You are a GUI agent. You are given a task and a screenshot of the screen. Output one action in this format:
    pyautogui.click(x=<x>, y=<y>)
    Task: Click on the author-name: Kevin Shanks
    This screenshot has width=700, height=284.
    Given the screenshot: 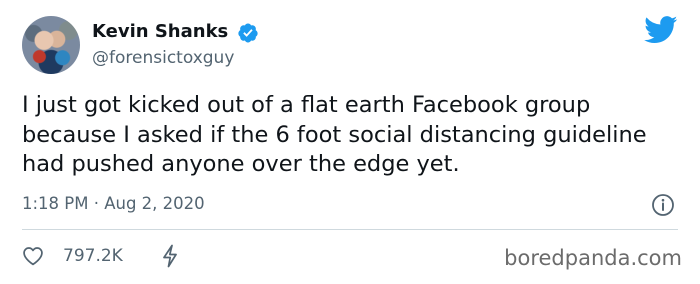 What is the action you would take?
    pyautogui.click(x=160, y=31)
    